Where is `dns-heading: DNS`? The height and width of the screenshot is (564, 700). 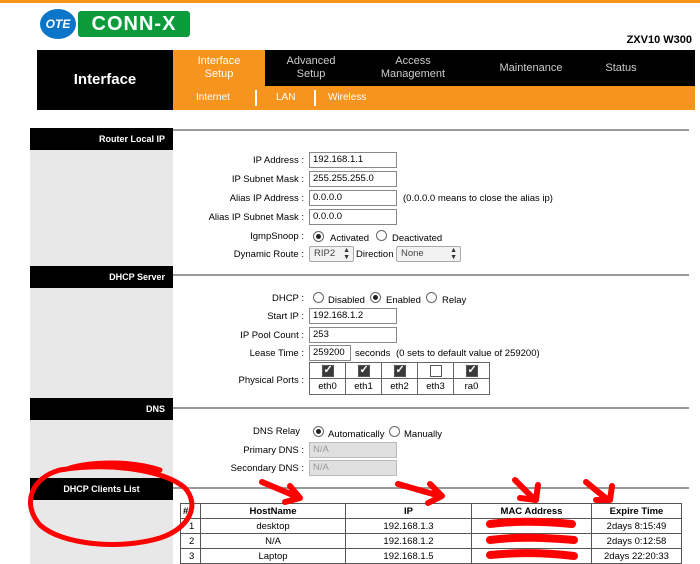
dns-heading: DNS is located at coordinates (101, 409).